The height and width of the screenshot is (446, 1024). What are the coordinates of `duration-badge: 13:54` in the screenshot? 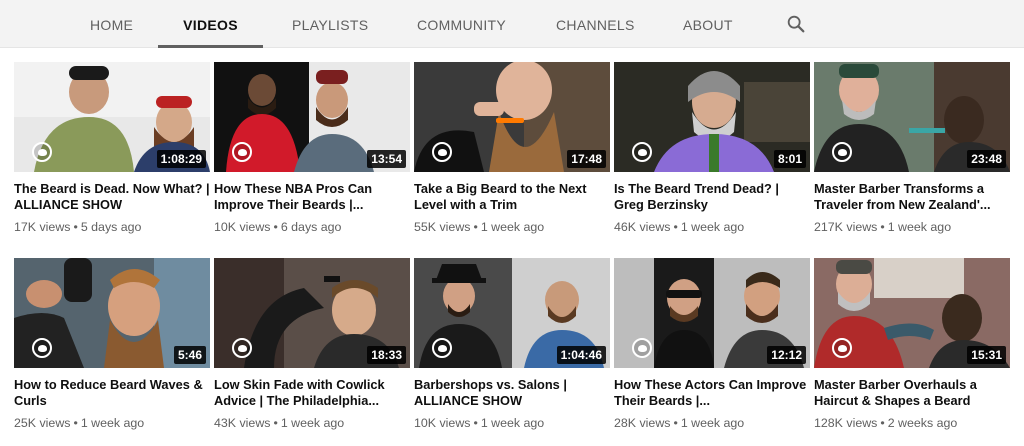 It's located at (386, 159).